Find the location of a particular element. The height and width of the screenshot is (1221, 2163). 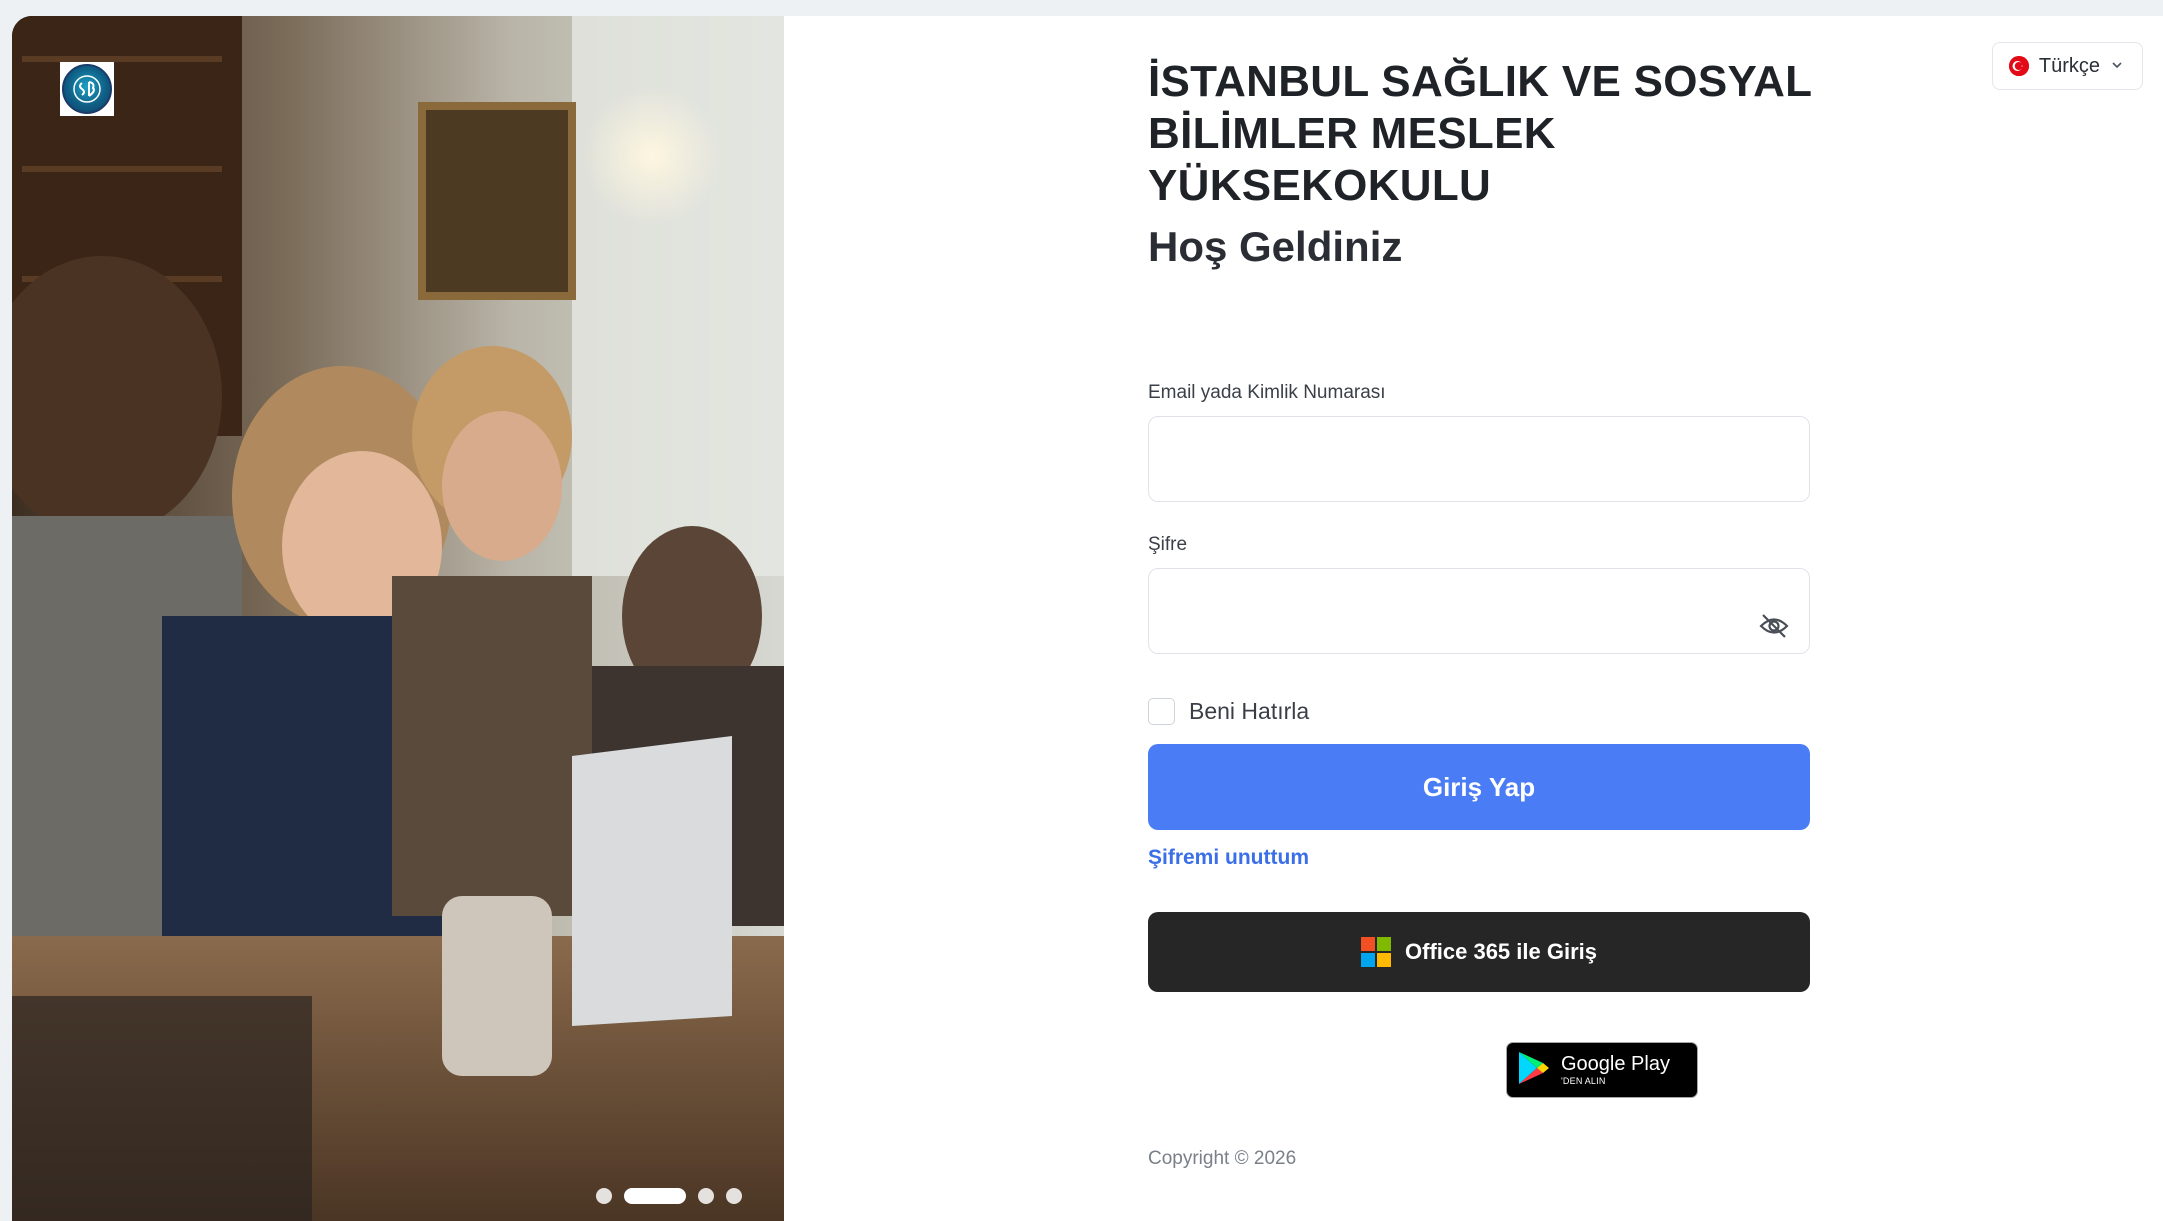

office365-login-button: Office 365 ile Giriş is located at coordinates (1479, 952).